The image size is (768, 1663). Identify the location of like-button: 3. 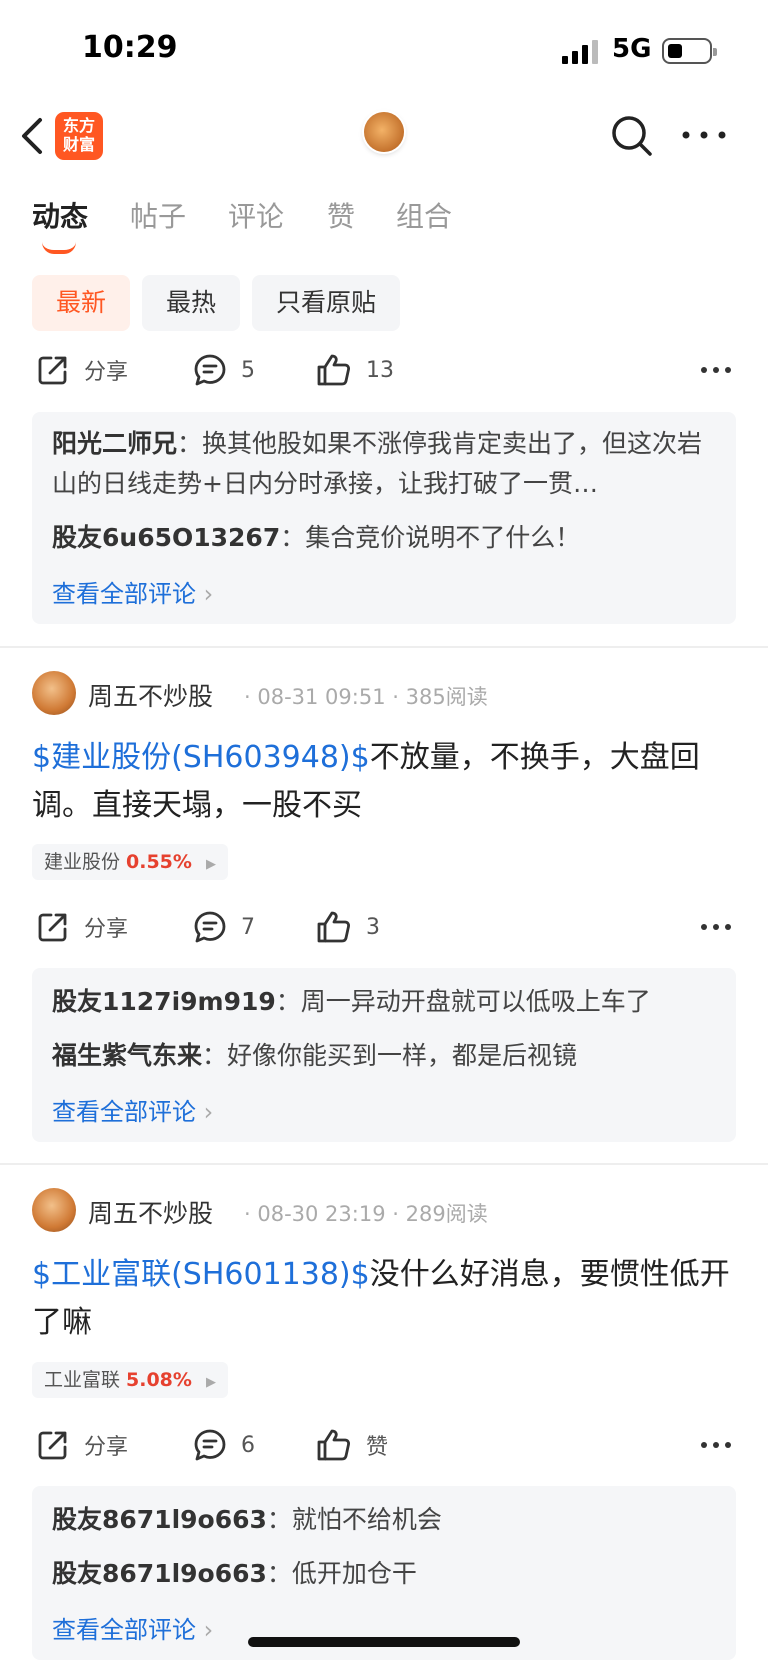
(348, 927).